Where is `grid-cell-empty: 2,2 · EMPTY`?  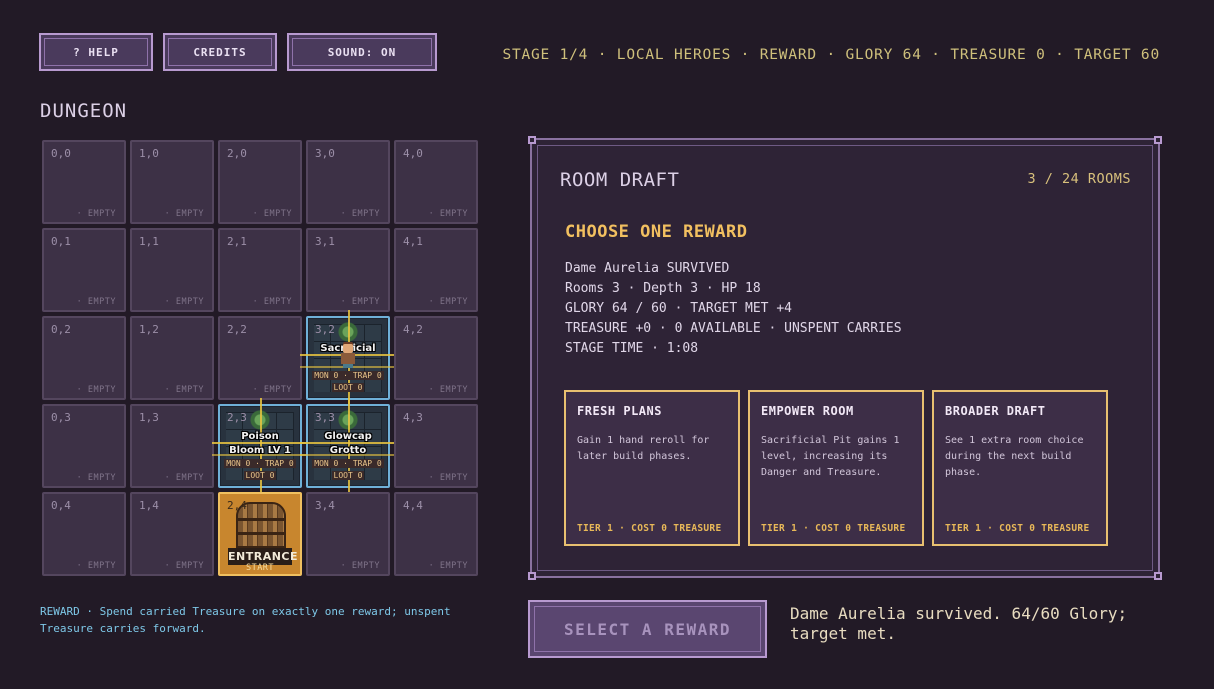 grid-cell-empty: 2,2 · EMPTY is located at coordinates (260, 358).